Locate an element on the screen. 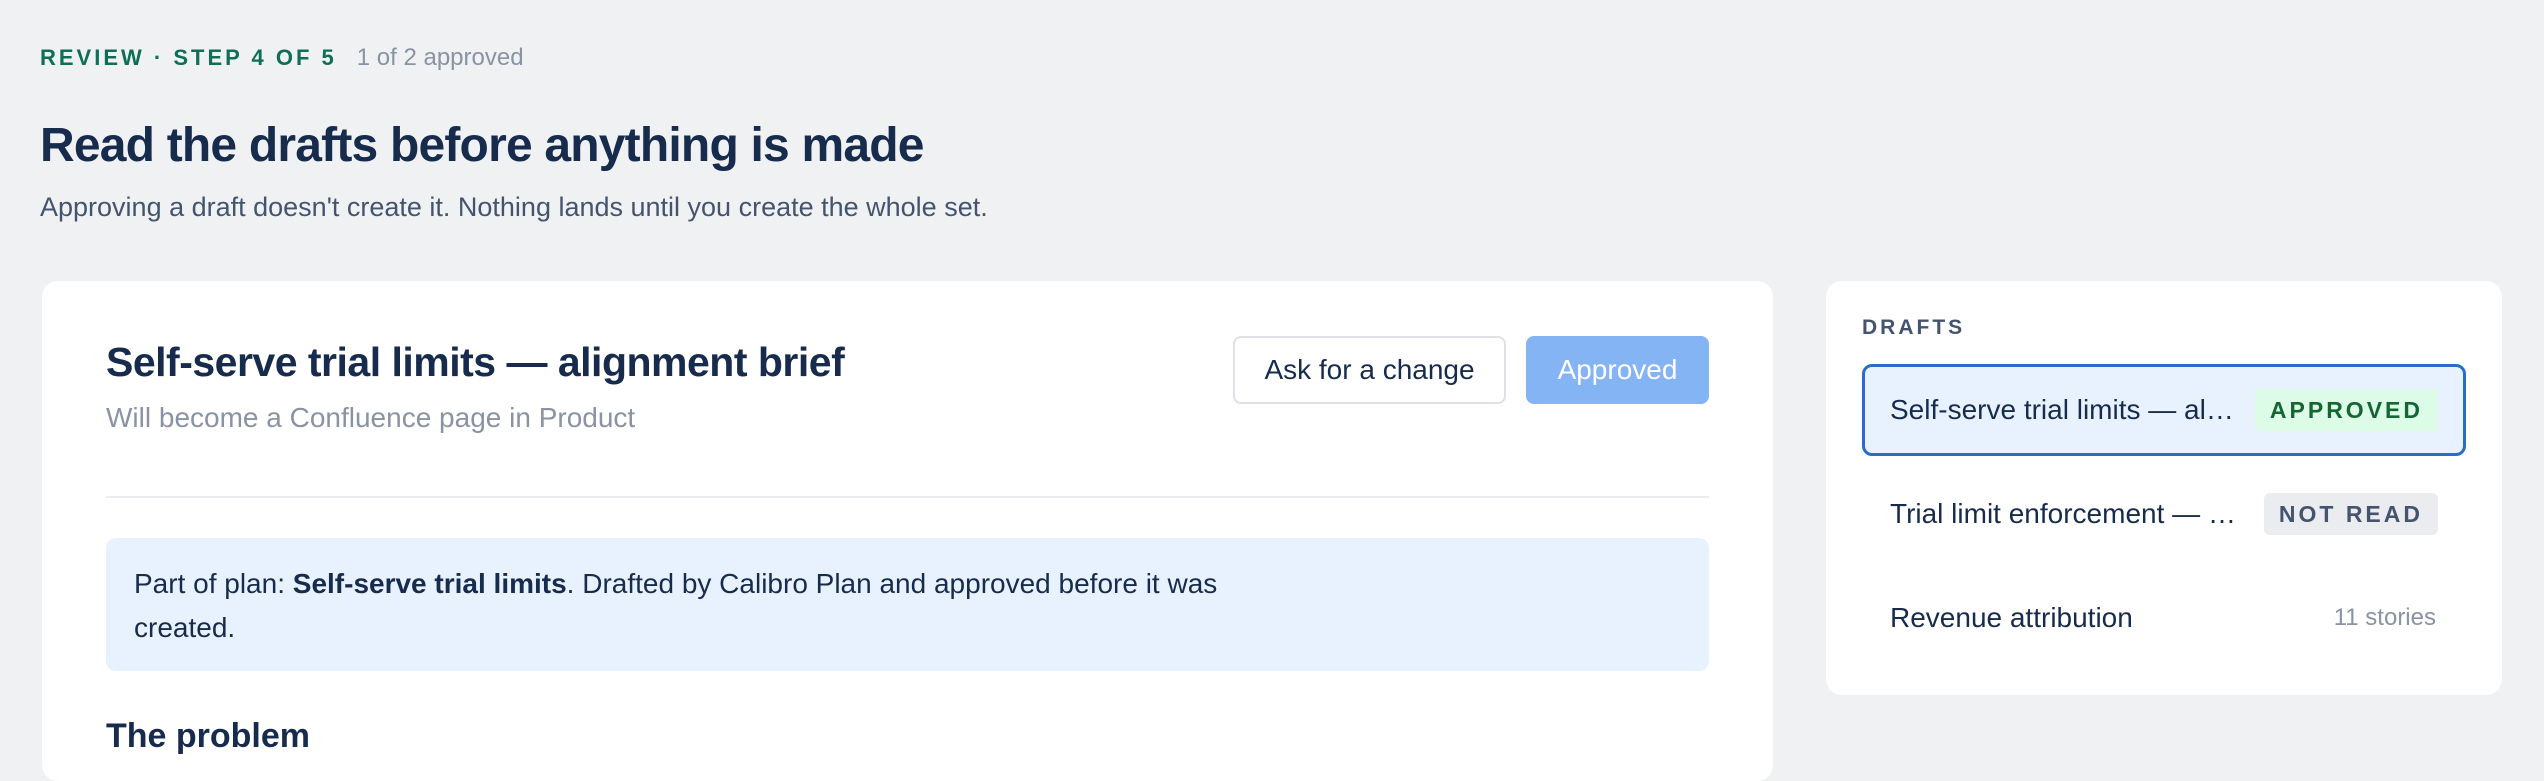 This screenshot has height=781, width=2544. approval-count: 1 of 2 approved is located at coordinates (440, 57).